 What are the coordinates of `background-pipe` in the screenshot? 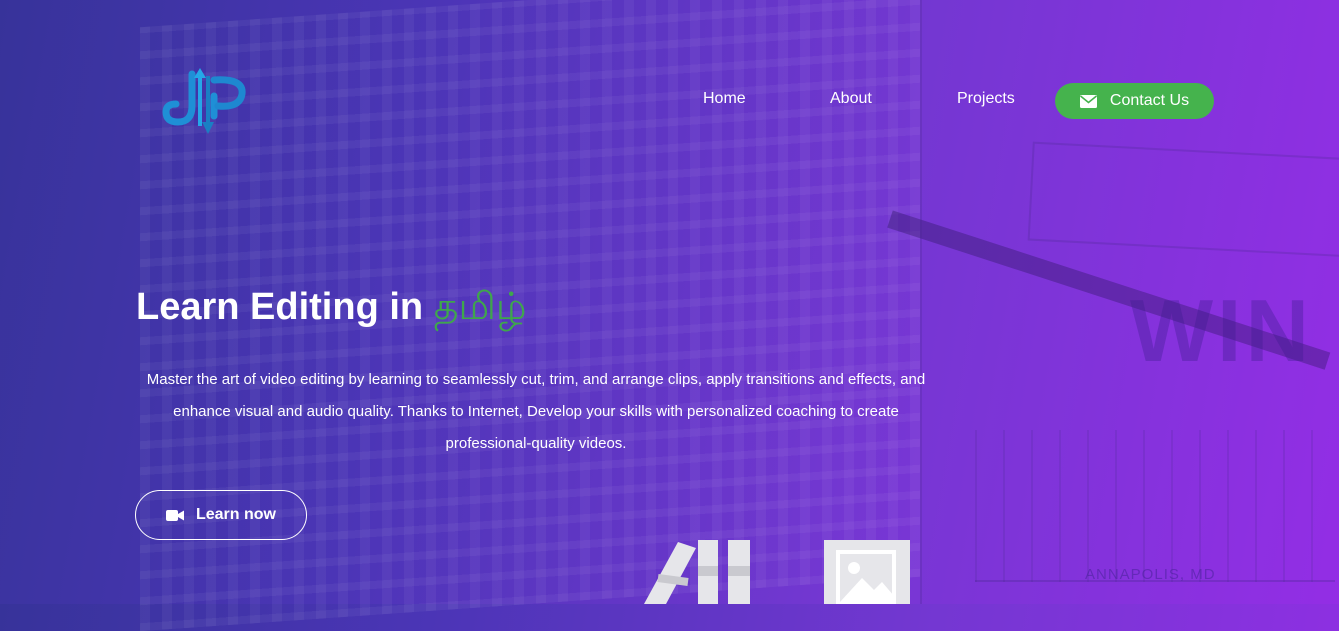 It's located at (1109, 290).